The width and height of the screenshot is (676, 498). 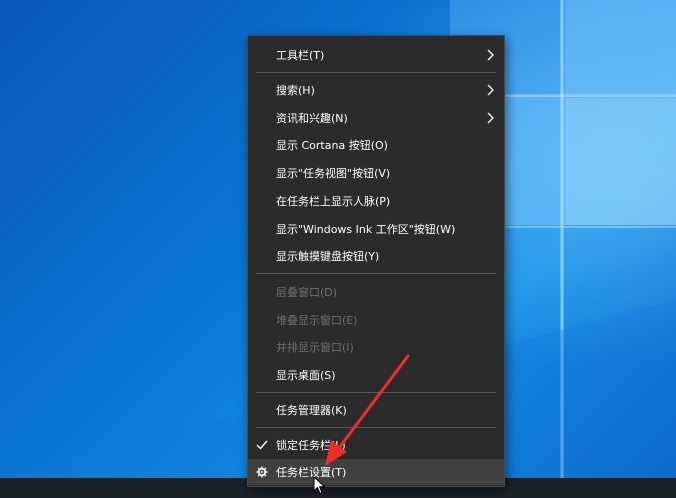 I want to click on menu-item-label: 显示桌面(S), so click(x=306, y=375).